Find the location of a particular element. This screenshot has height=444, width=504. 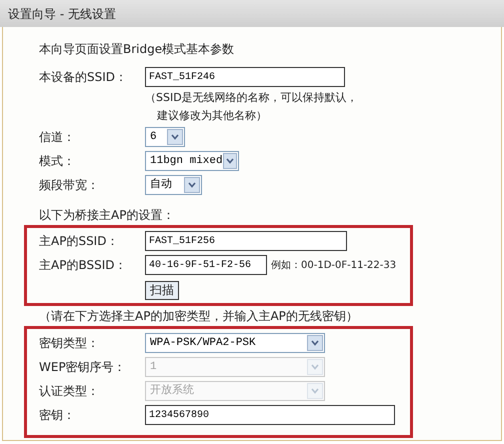

section-heading: 以下为桥接主AP的设置： is located at coordinates (107, 215).